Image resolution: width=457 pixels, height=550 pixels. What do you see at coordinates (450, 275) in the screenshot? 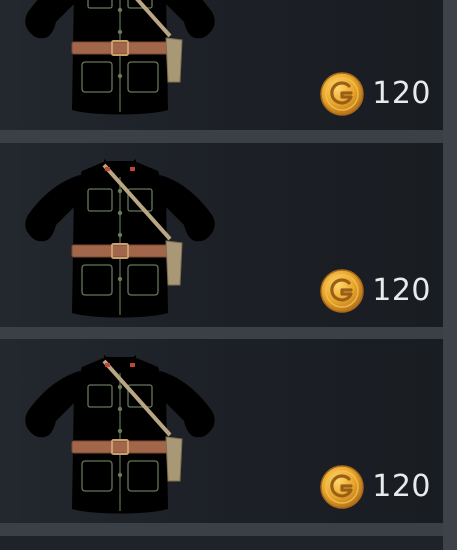
I see `scrollbar-track` at bounding box center [450, 275].